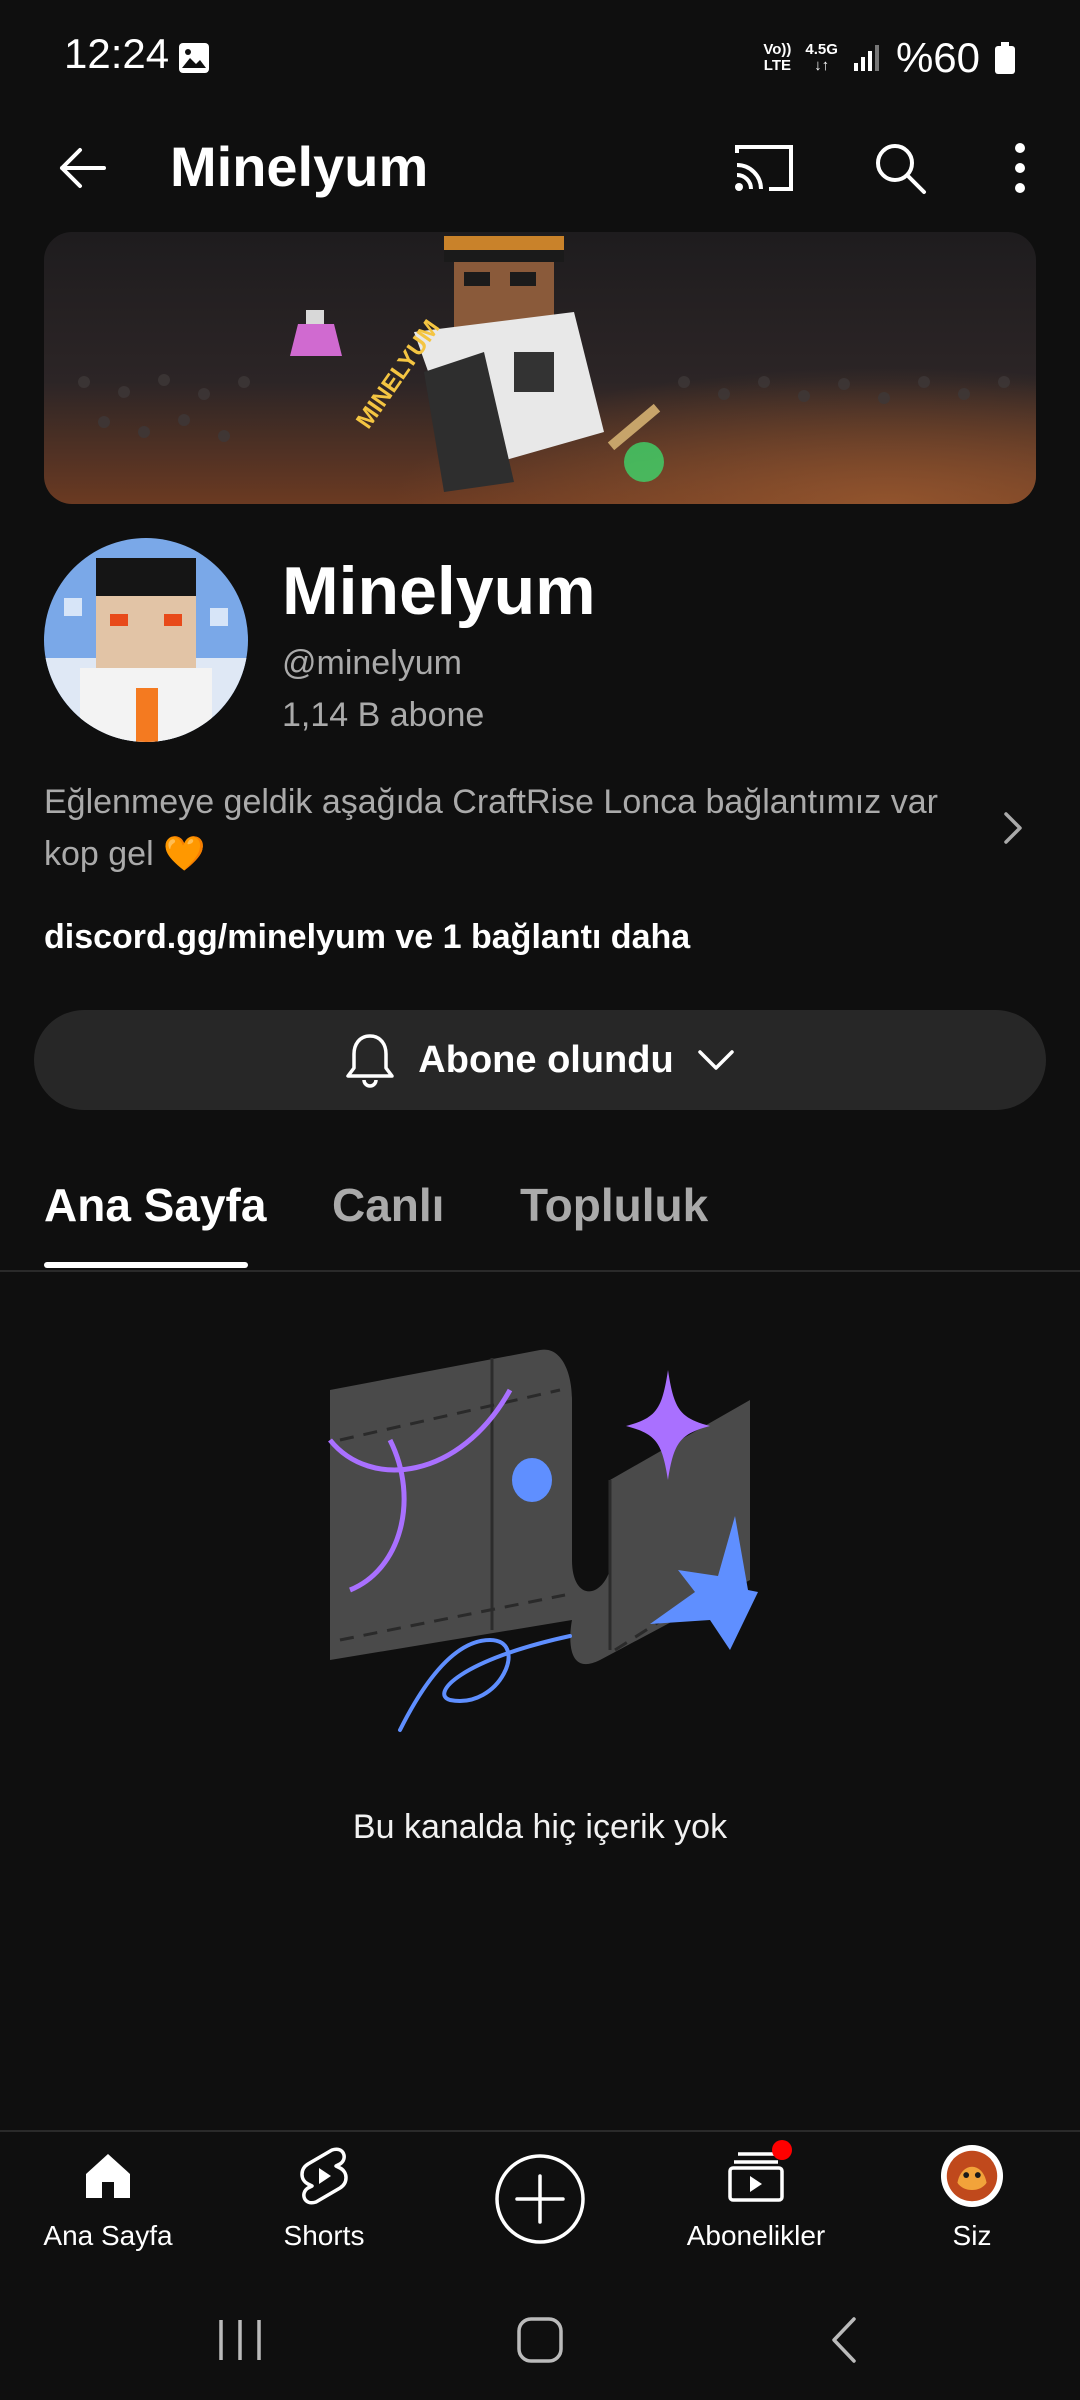  I want to click on avatar-image, so click(146, 640).